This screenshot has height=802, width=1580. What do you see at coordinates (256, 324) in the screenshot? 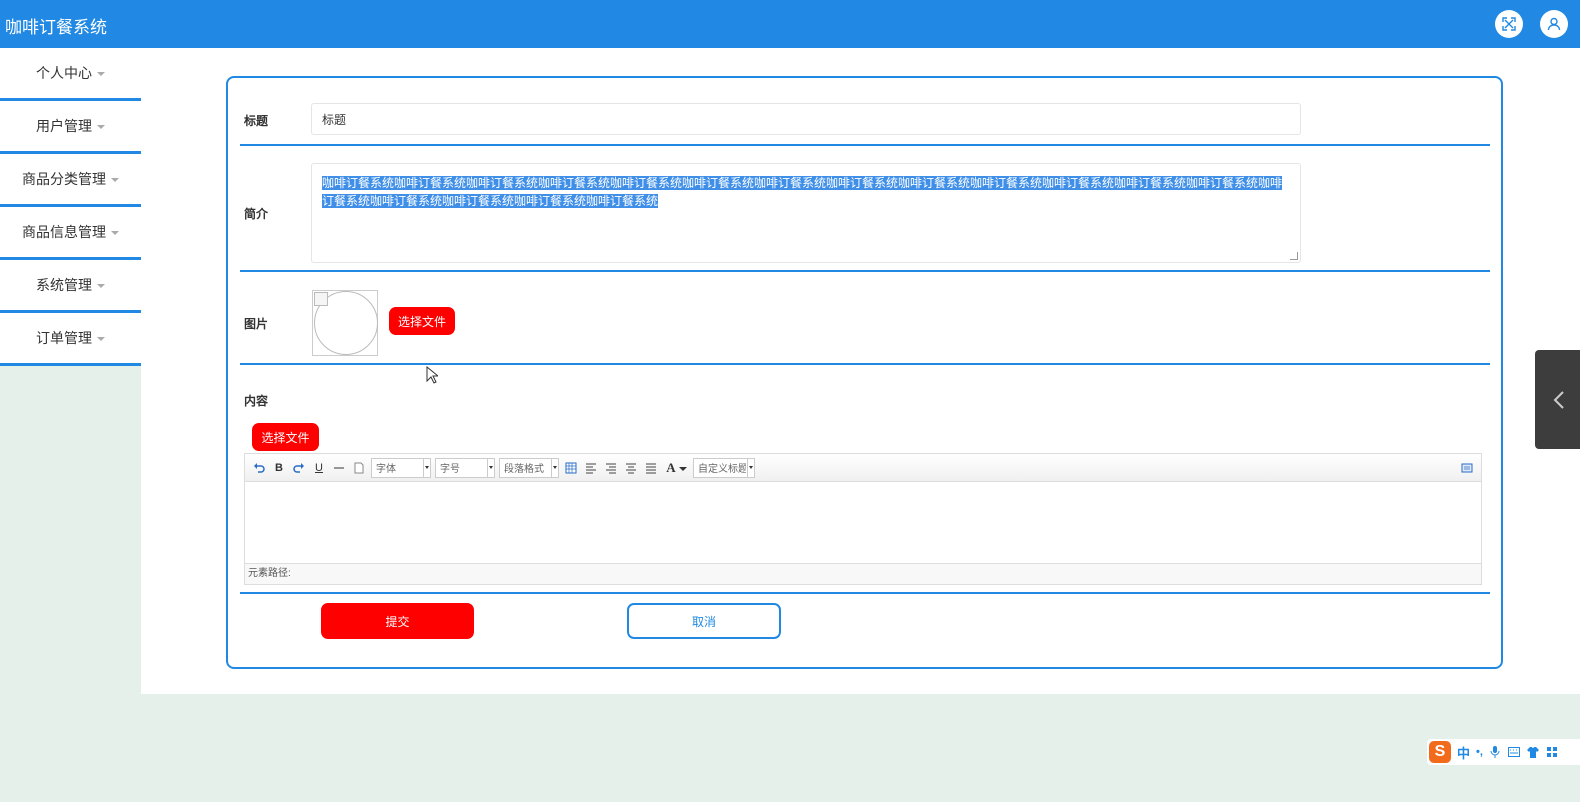
I see `image-label: 图片` at bounding box center [256, 324].